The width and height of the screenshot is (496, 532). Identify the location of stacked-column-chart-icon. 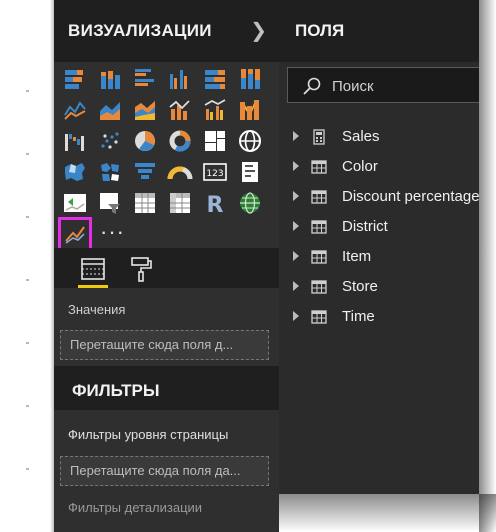
(110, 79).